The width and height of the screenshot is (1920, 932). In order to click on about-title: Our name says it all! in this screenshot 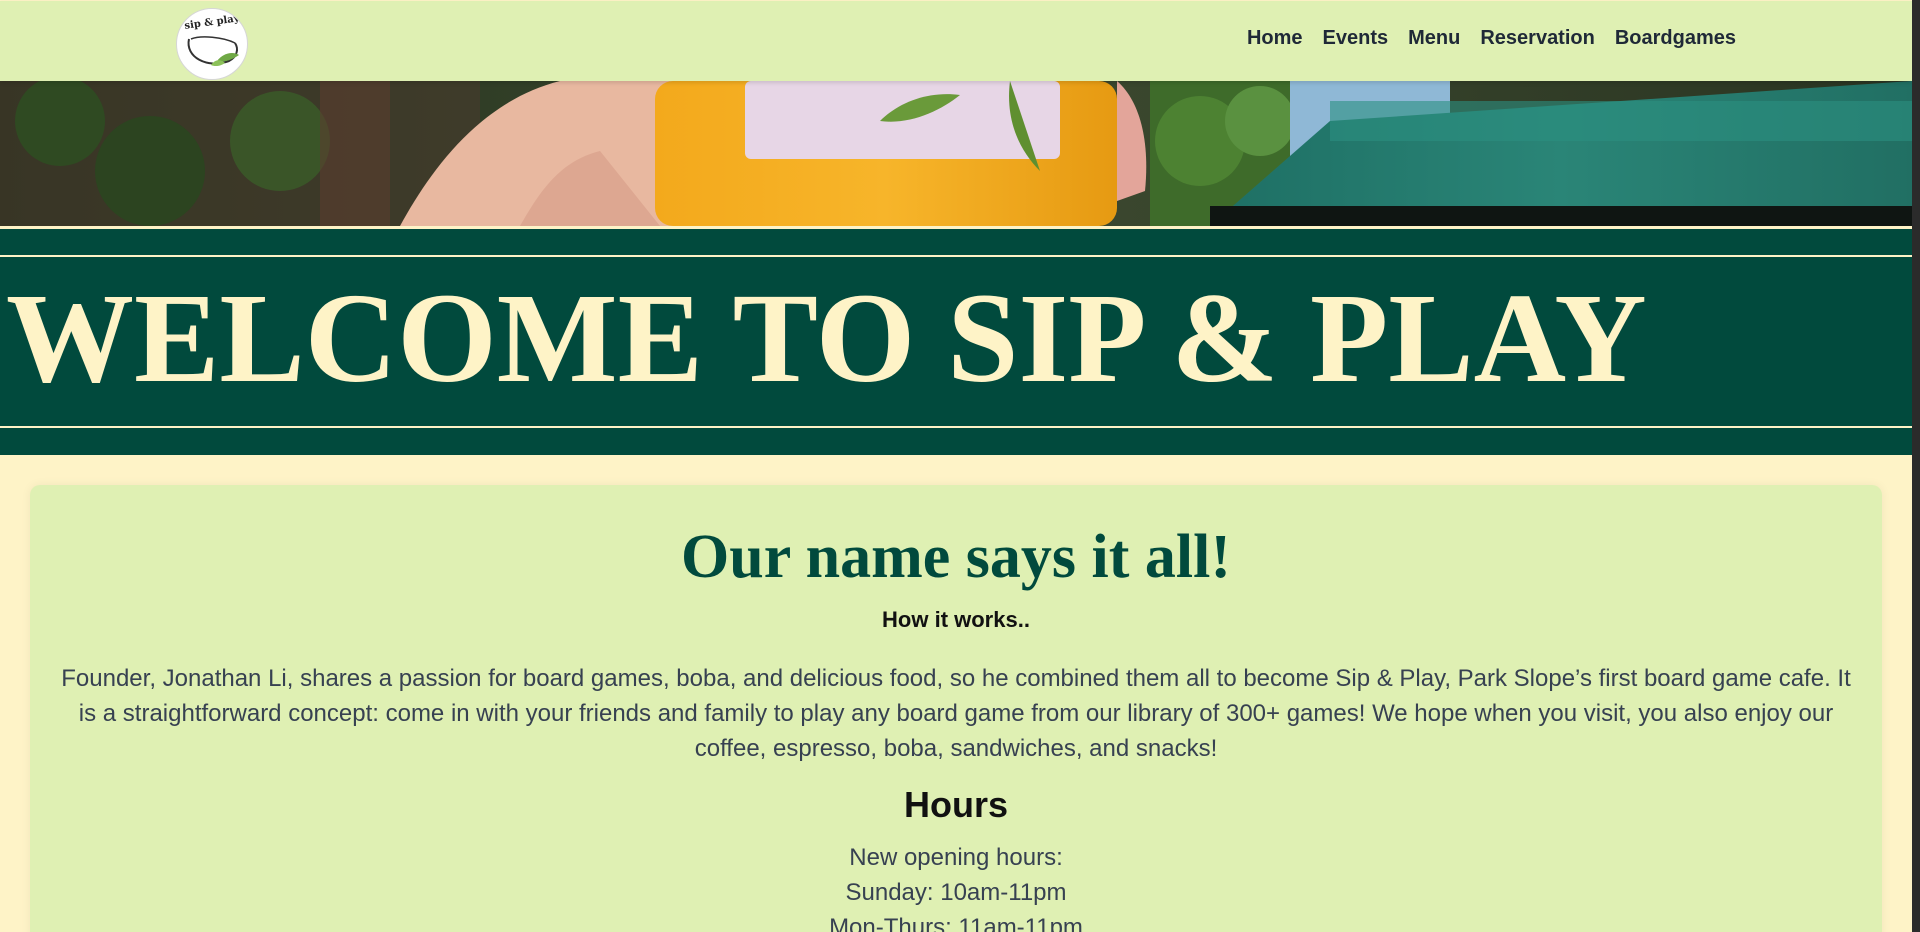, I will do `click(956, 557)`.